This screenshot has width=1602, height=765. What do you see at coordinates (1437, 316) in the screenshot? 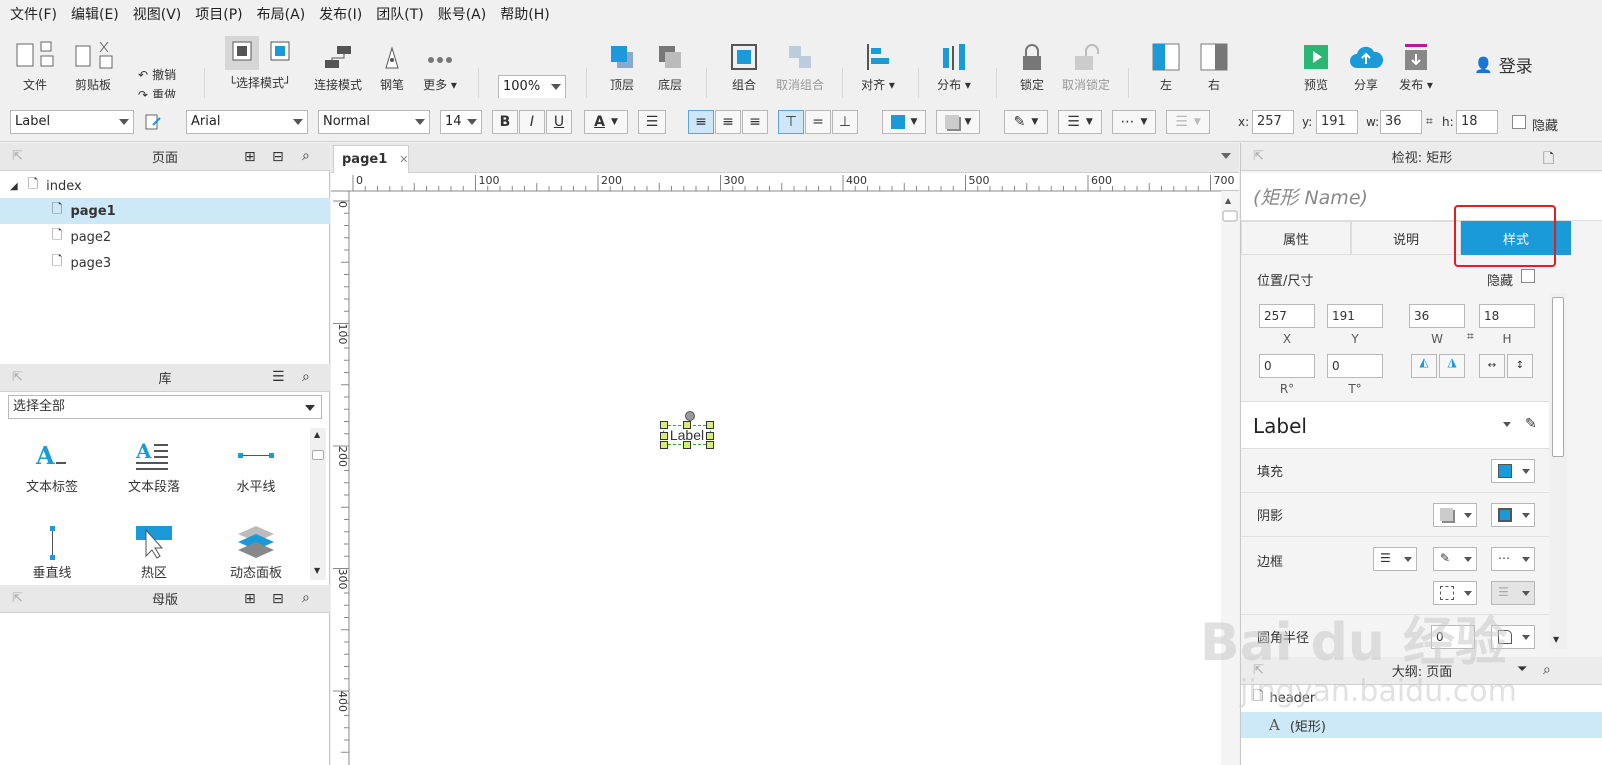
I see `w-field: 36` at bounding box center [1437, 316].